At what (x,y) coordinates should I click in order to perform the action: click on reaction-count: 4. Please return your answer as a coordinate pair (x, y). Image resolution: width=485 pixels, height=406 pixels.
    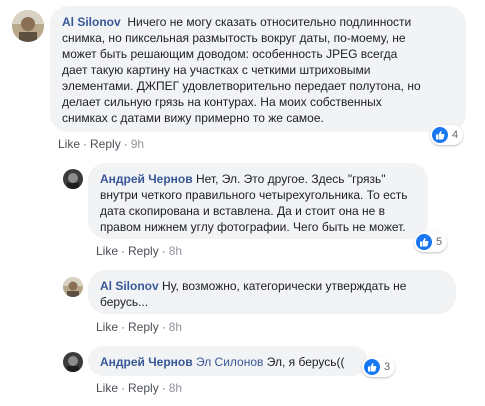
    Looking at the image, I should click on (447, 135).